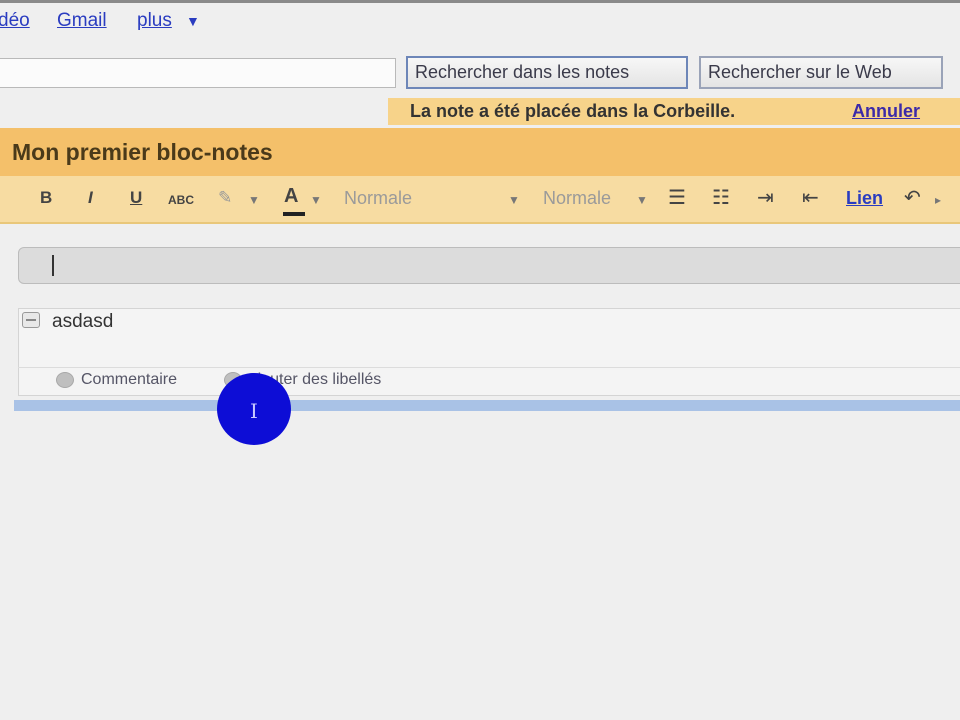  Describe the element at coordinates (154, 21) in the screenshot. I see `nav-link-more: plus` at that location.